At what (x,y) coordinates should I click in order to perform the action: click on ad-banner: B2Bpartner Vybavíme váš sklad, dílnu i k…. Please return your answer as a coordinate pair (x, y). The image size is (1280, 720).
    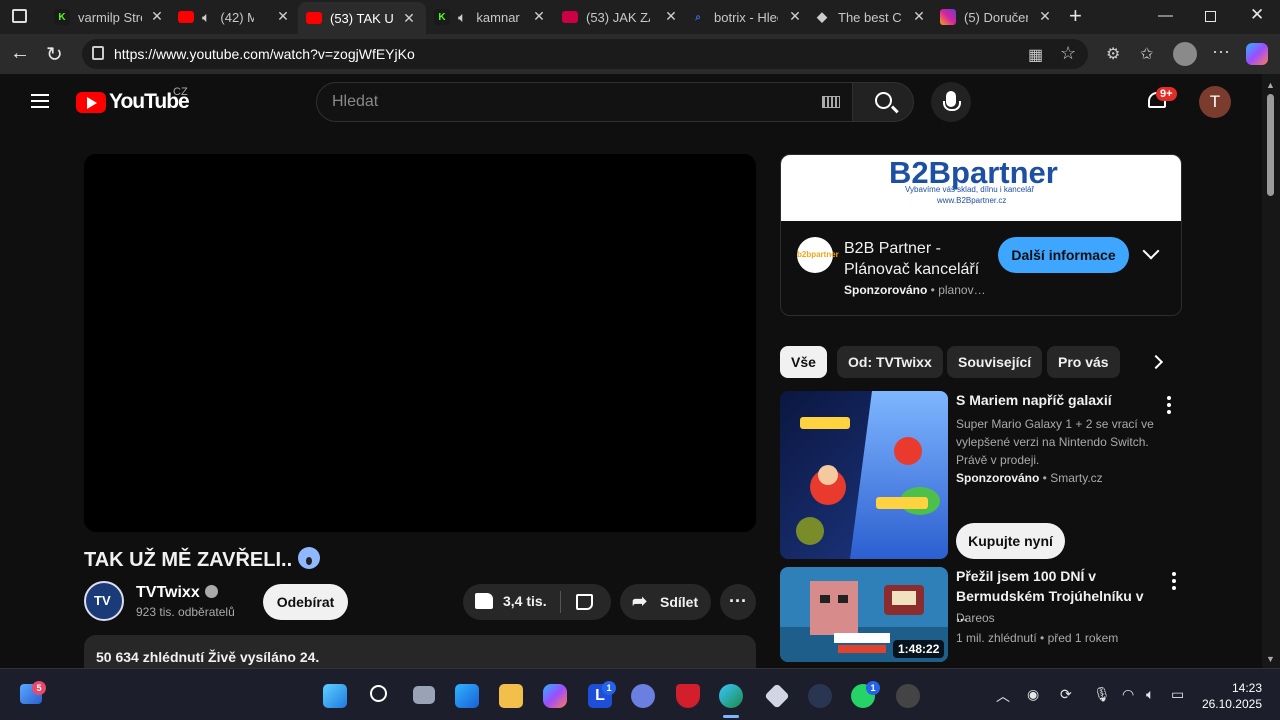
    Looking at the image, I should click on (981, 188).